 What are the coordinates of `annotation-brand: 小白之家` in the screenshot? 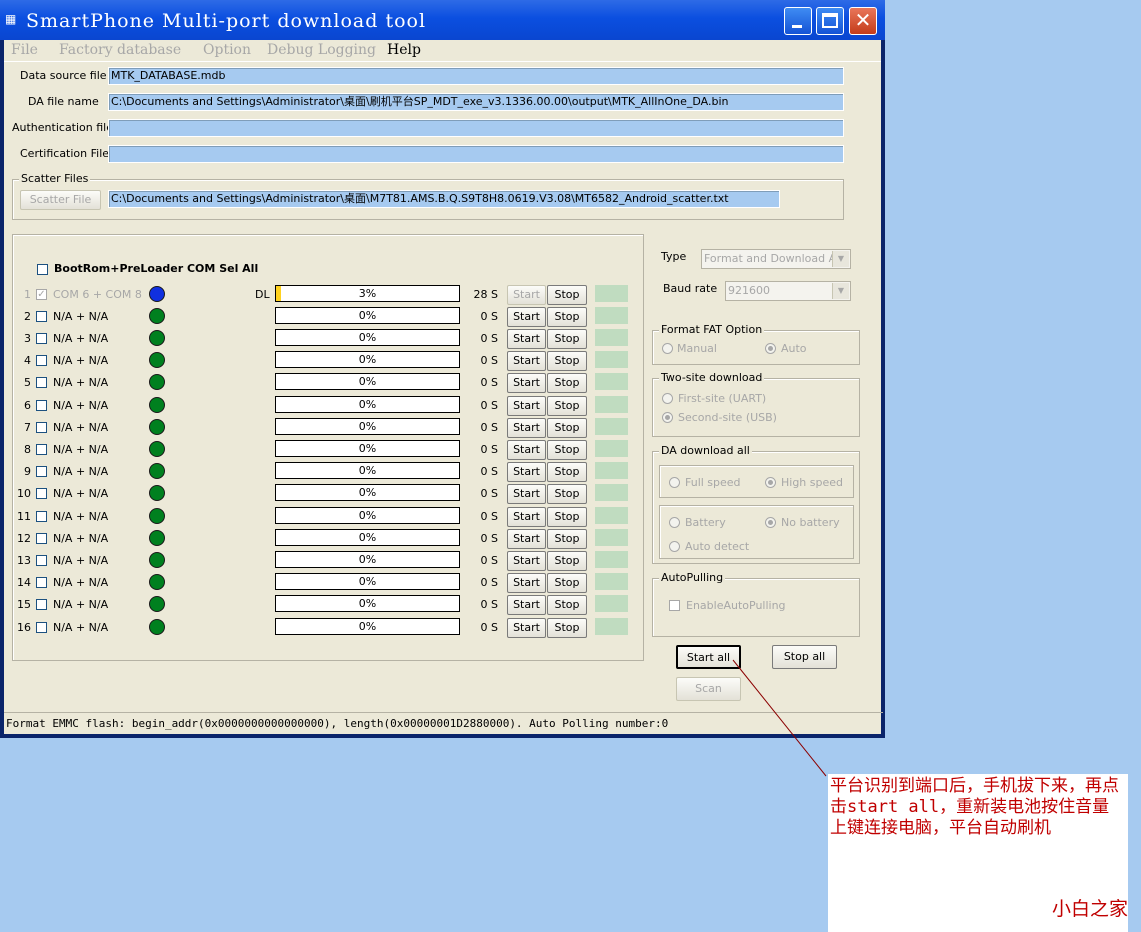 It's located at (1089, 909).